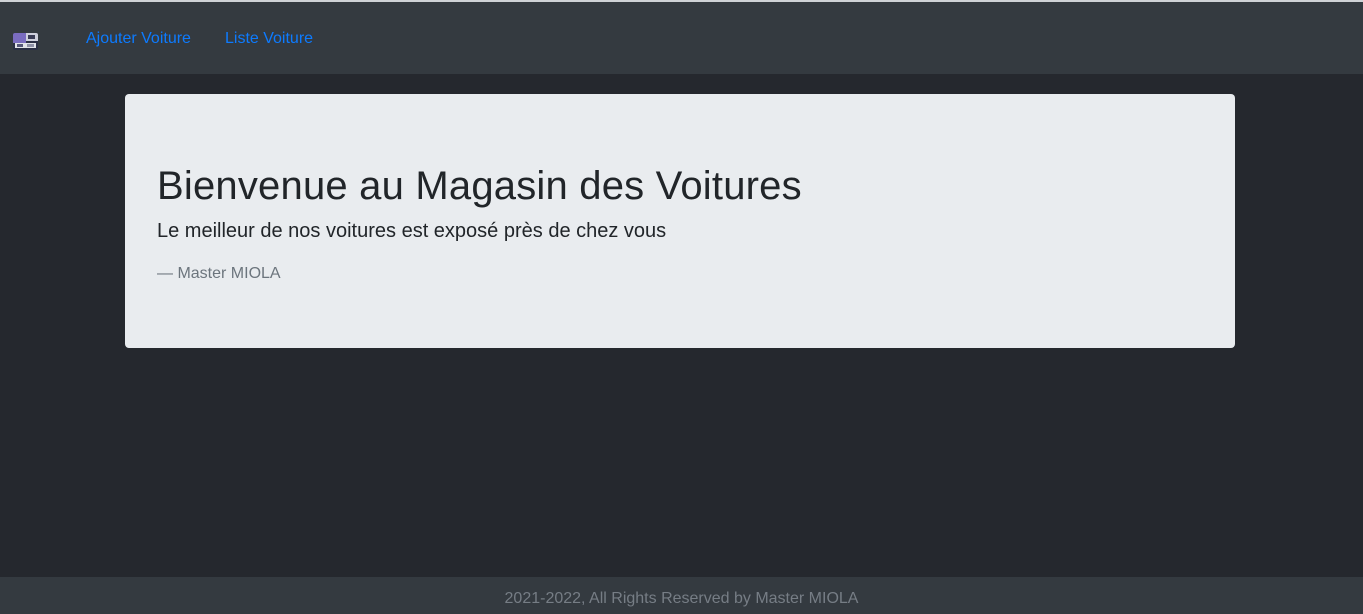 This screenshot has width=1363, height=614. What do you see at coordinates (25, 41) in the screenshot?
I see `car-store-logo-icon` at bounding box center [25, 41].